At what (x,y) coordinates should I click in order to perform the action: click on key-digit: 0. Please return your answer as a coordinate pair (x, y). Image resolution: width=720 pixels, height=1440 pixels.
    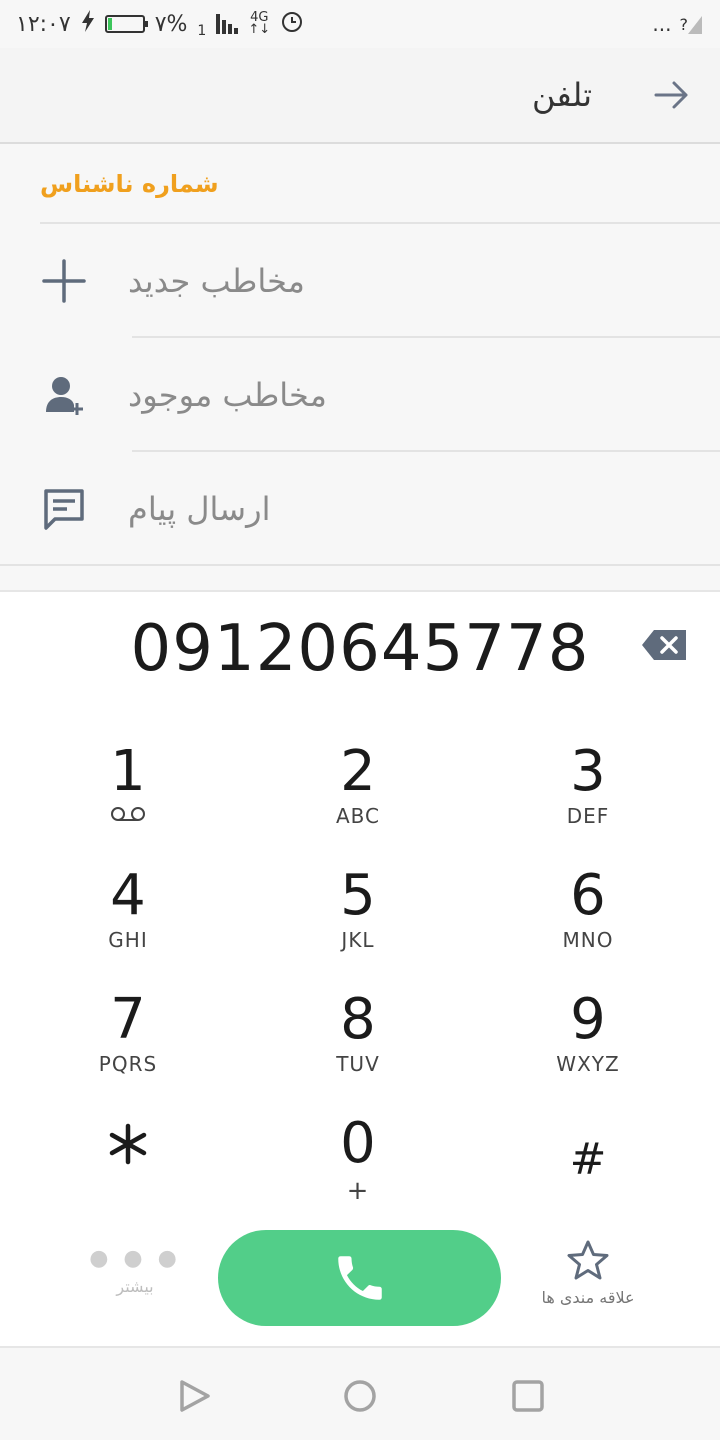
    Looking at the image, I should click on (358, 1143).